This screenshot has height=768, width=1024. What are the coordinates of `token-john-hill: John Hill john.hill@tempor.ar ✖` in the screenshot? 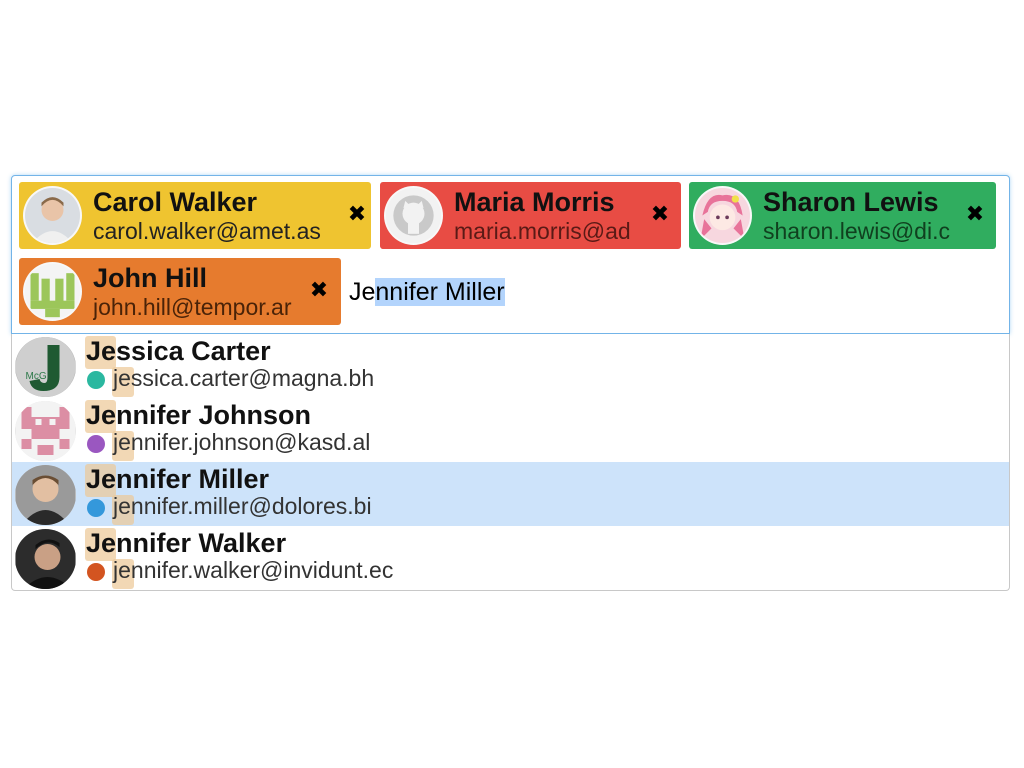 It's located at (180, 291).